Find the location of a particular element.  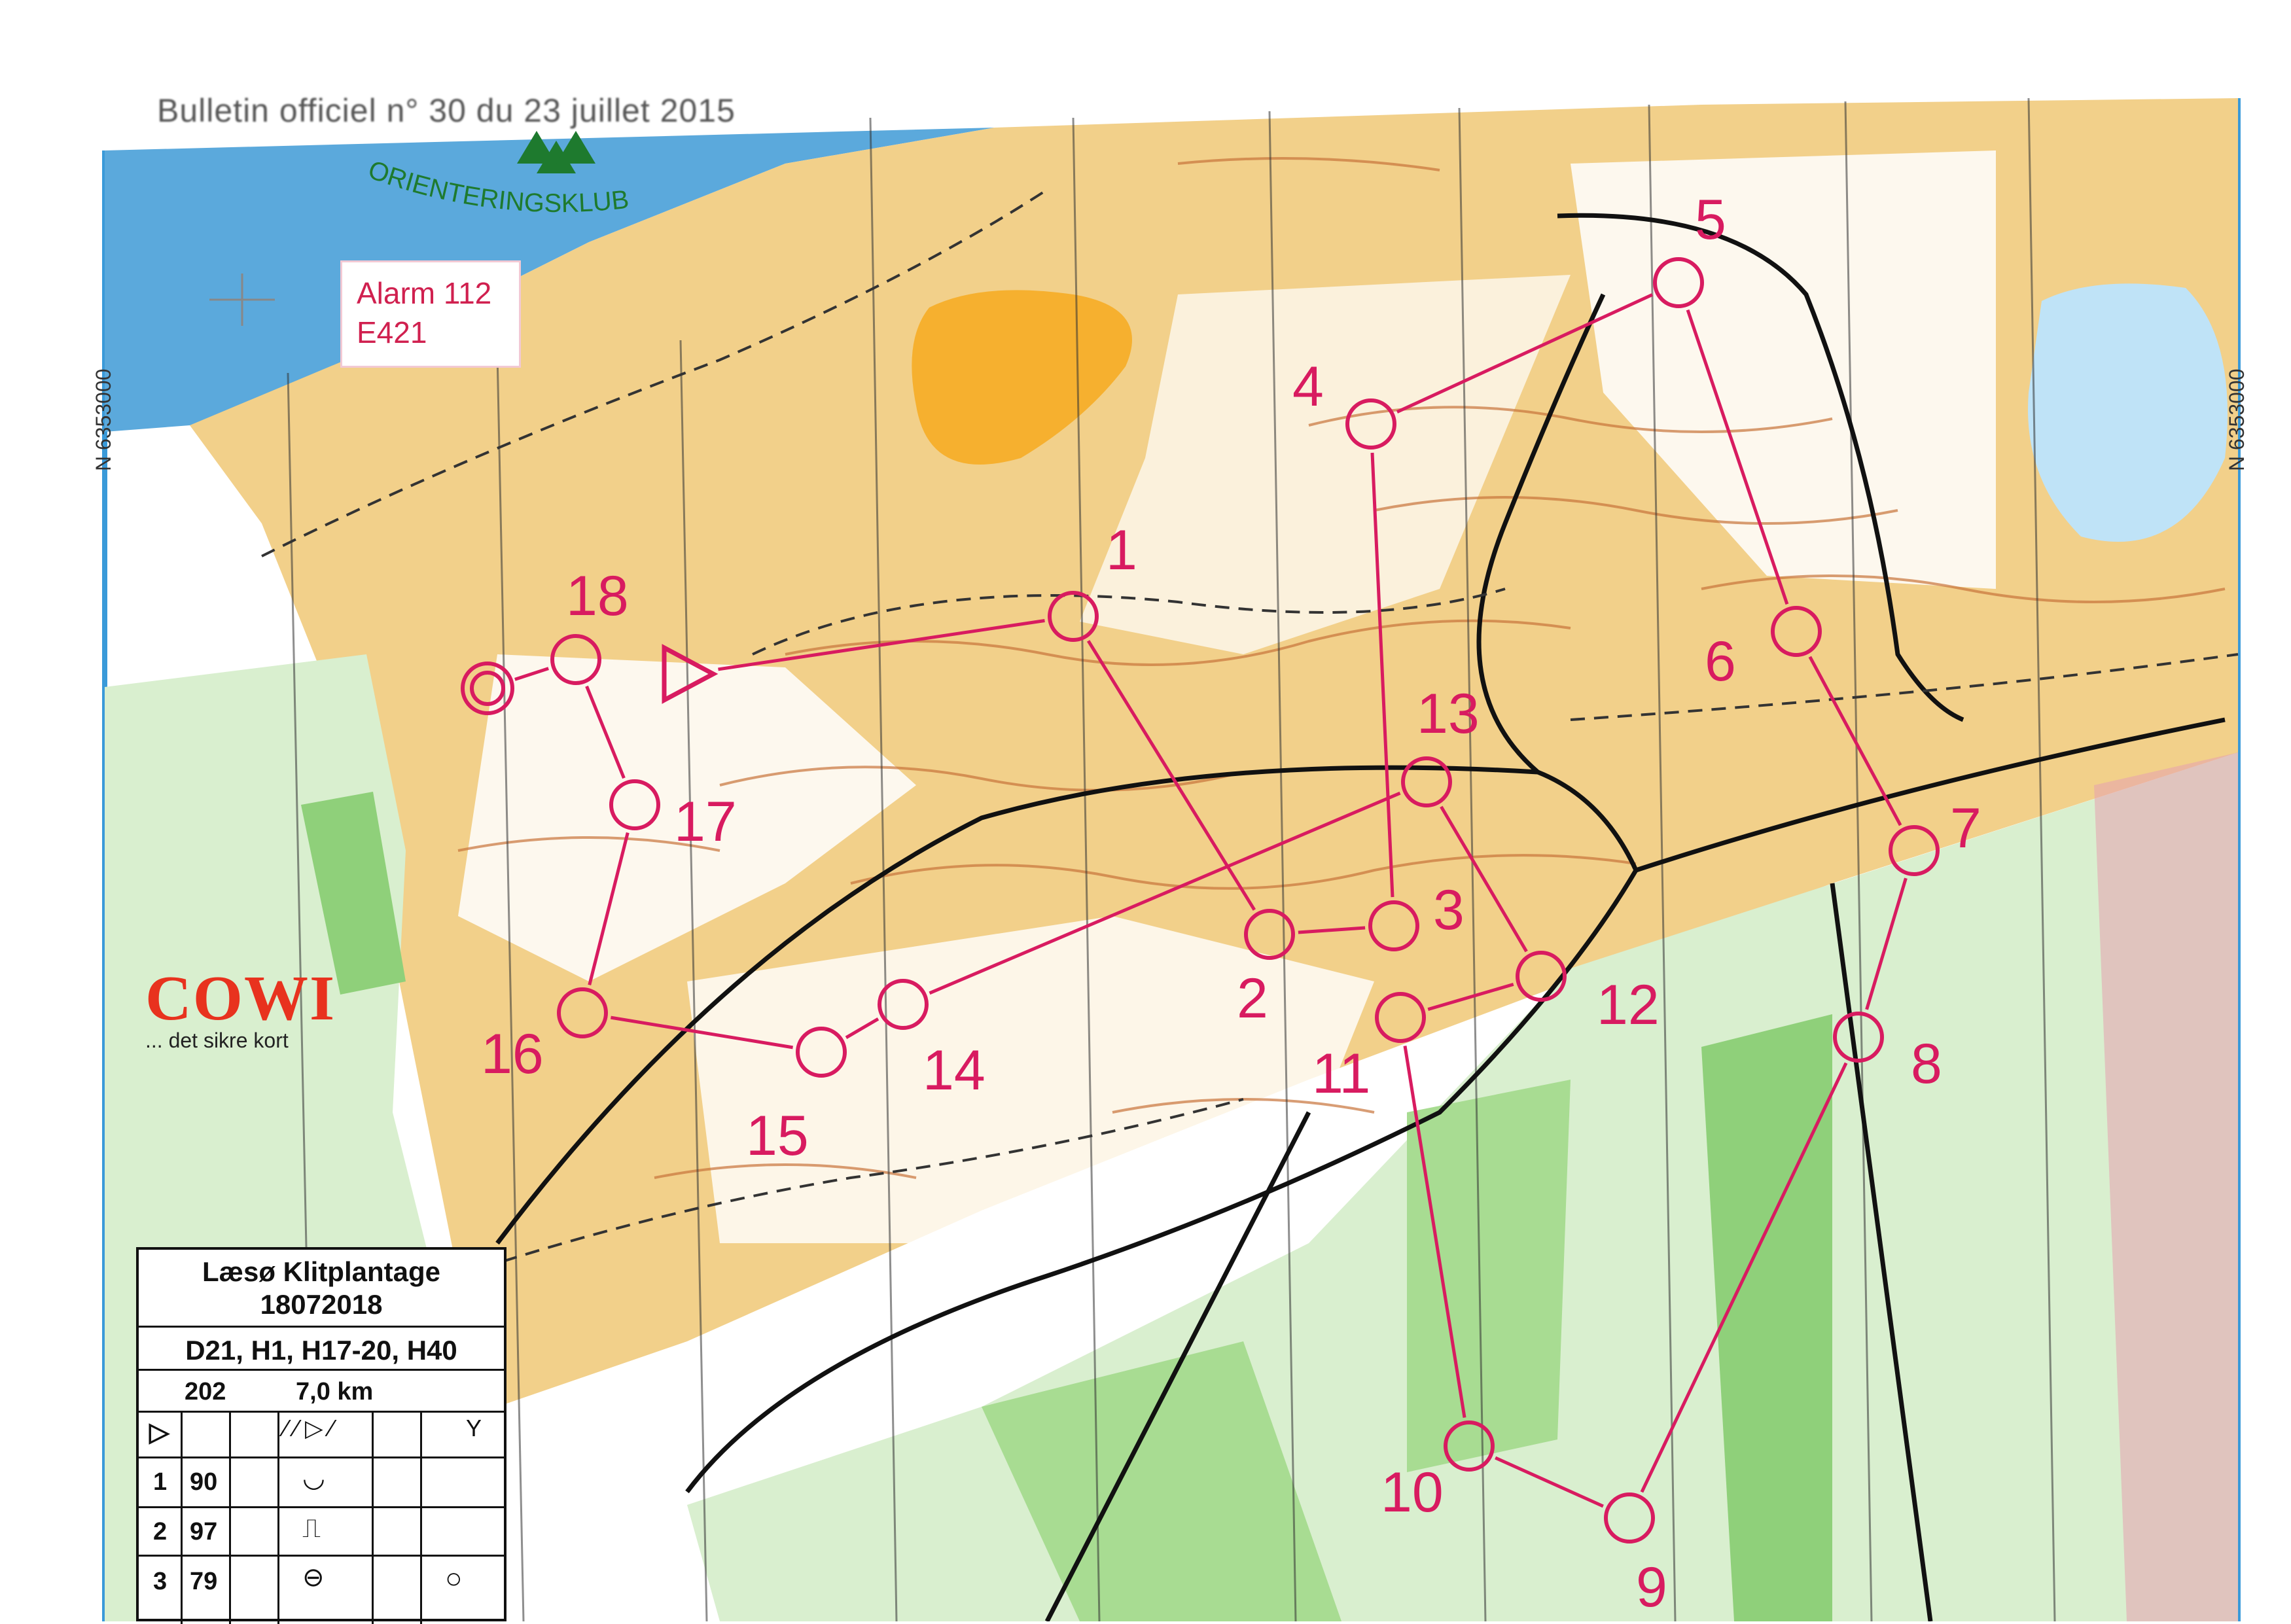

alarm-number: Alarm 112 is located at coordinates (425, 293).